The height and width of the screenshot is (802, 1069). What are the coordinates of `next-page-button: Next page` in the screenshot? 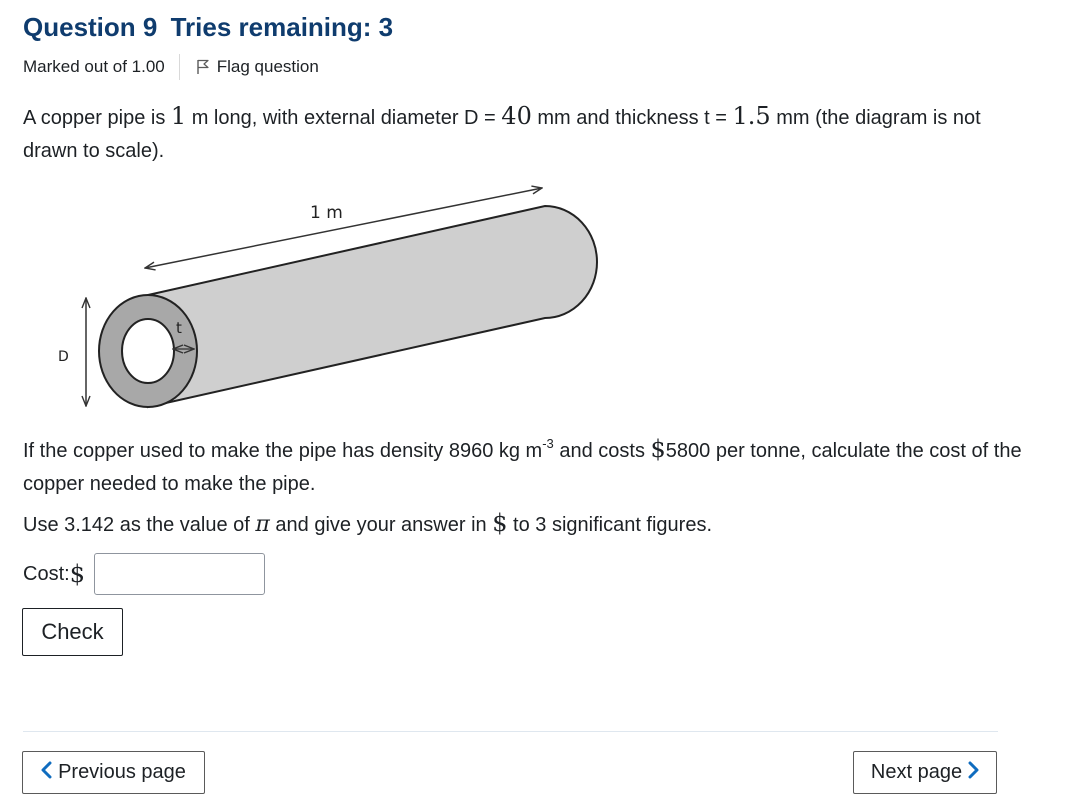 It's located at (925, 772).